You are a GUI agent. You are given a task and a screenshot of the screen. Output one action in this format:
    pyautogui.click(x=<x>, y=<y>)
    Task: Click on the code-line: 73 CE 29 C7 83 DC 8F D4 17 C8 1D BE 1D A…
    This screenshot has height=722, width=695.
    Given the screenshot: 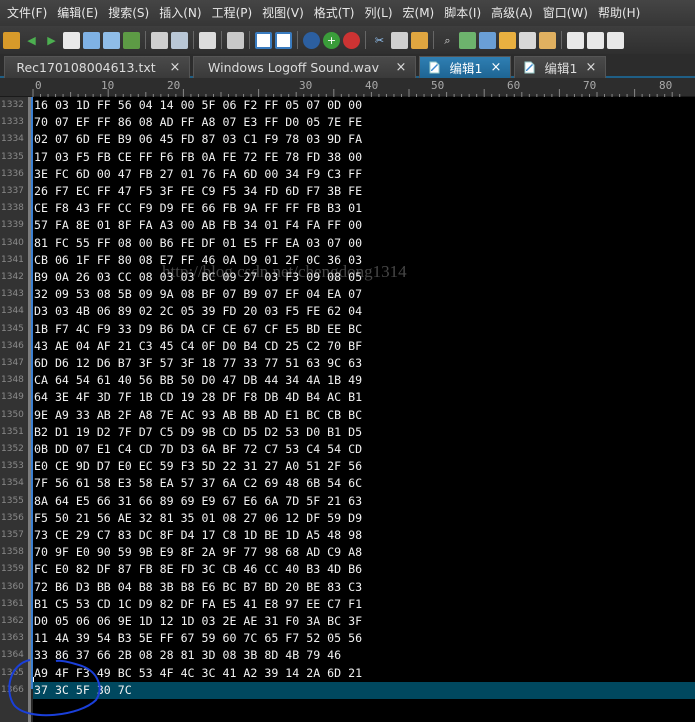 What is the action you would take?
    pyautogui.click(x=364, y=535)
    